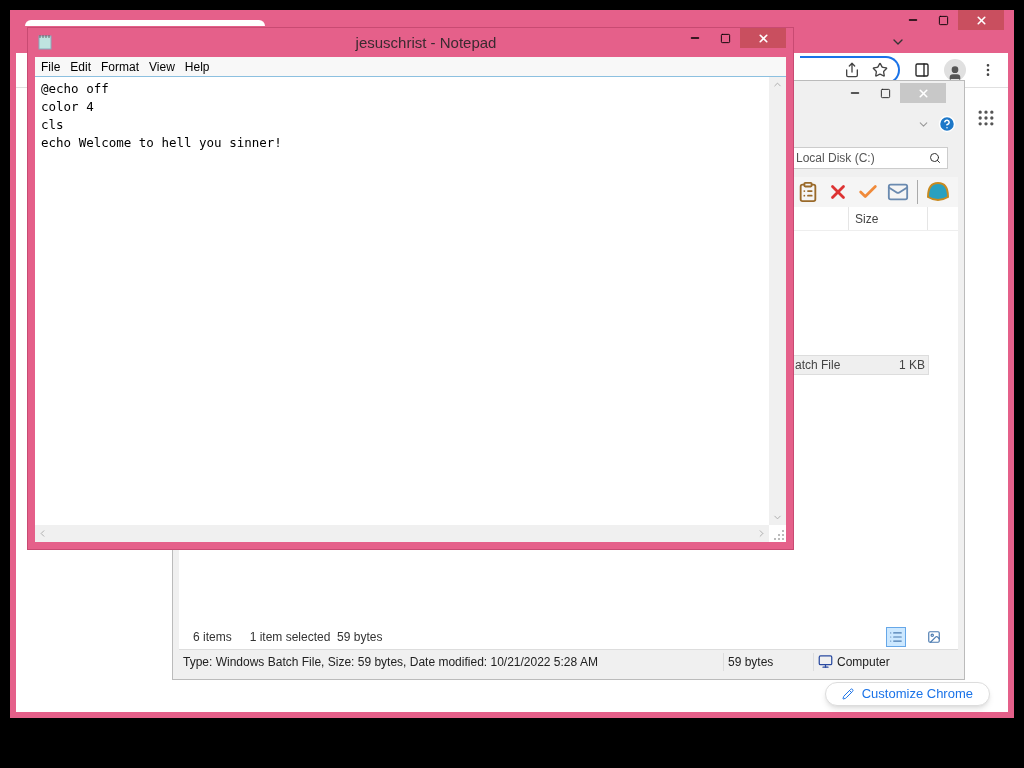 This screenshot has height=768, width=1024. I want to click on image-icon, so click(934, 637).